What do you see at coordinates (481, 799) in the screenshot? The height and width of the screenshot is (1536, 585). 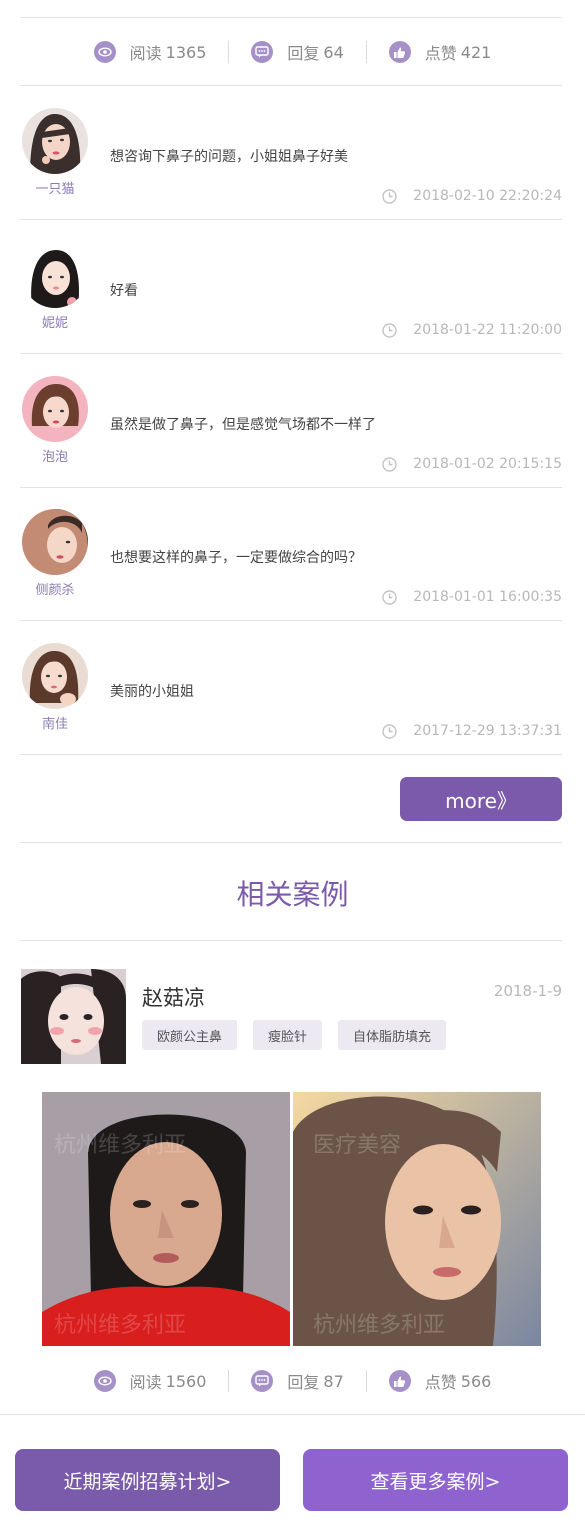 I see `more-button: more》` at bounding box center [481, 799].